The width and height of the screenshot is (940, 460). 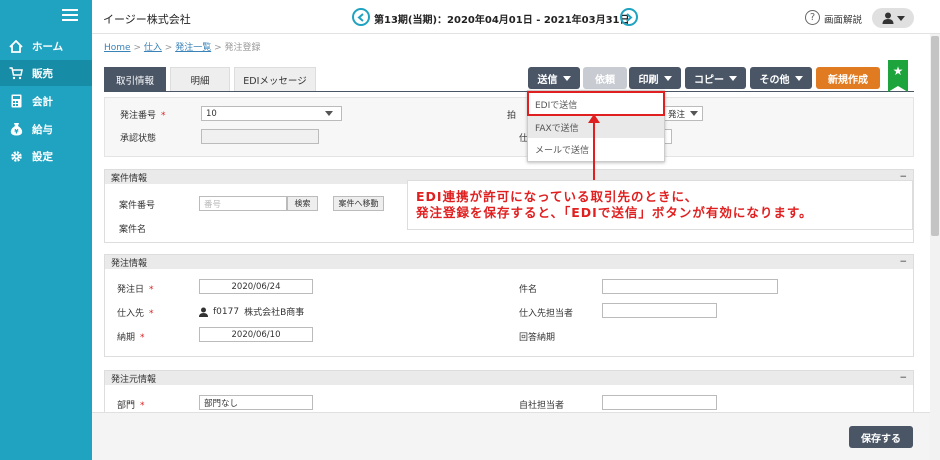 What do you see at coordinates (935, 136) in the screenshot?
I see `scrollbar-thumb` at bounding box center [935, 136].